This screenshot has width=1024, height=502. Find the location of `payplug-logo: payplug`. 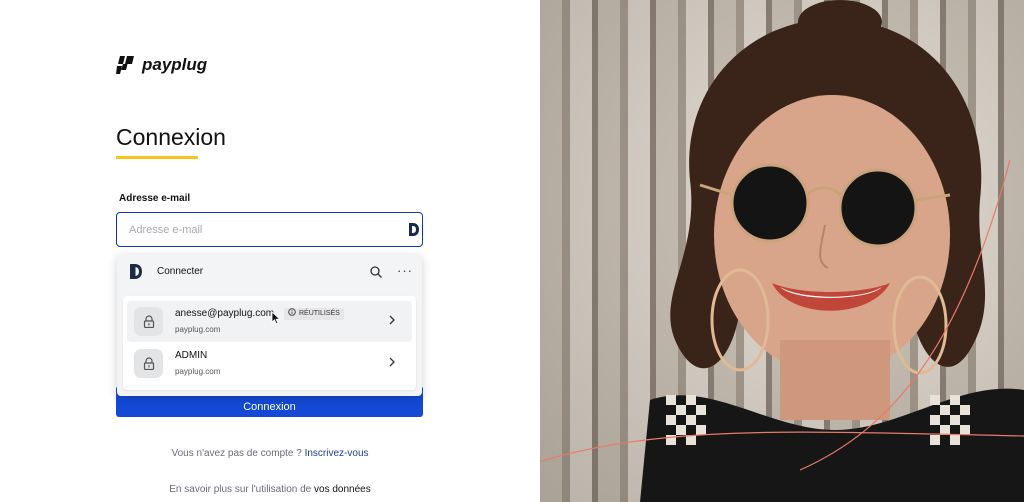

payplug-logo: payplug is located at coordinates (161, 65).